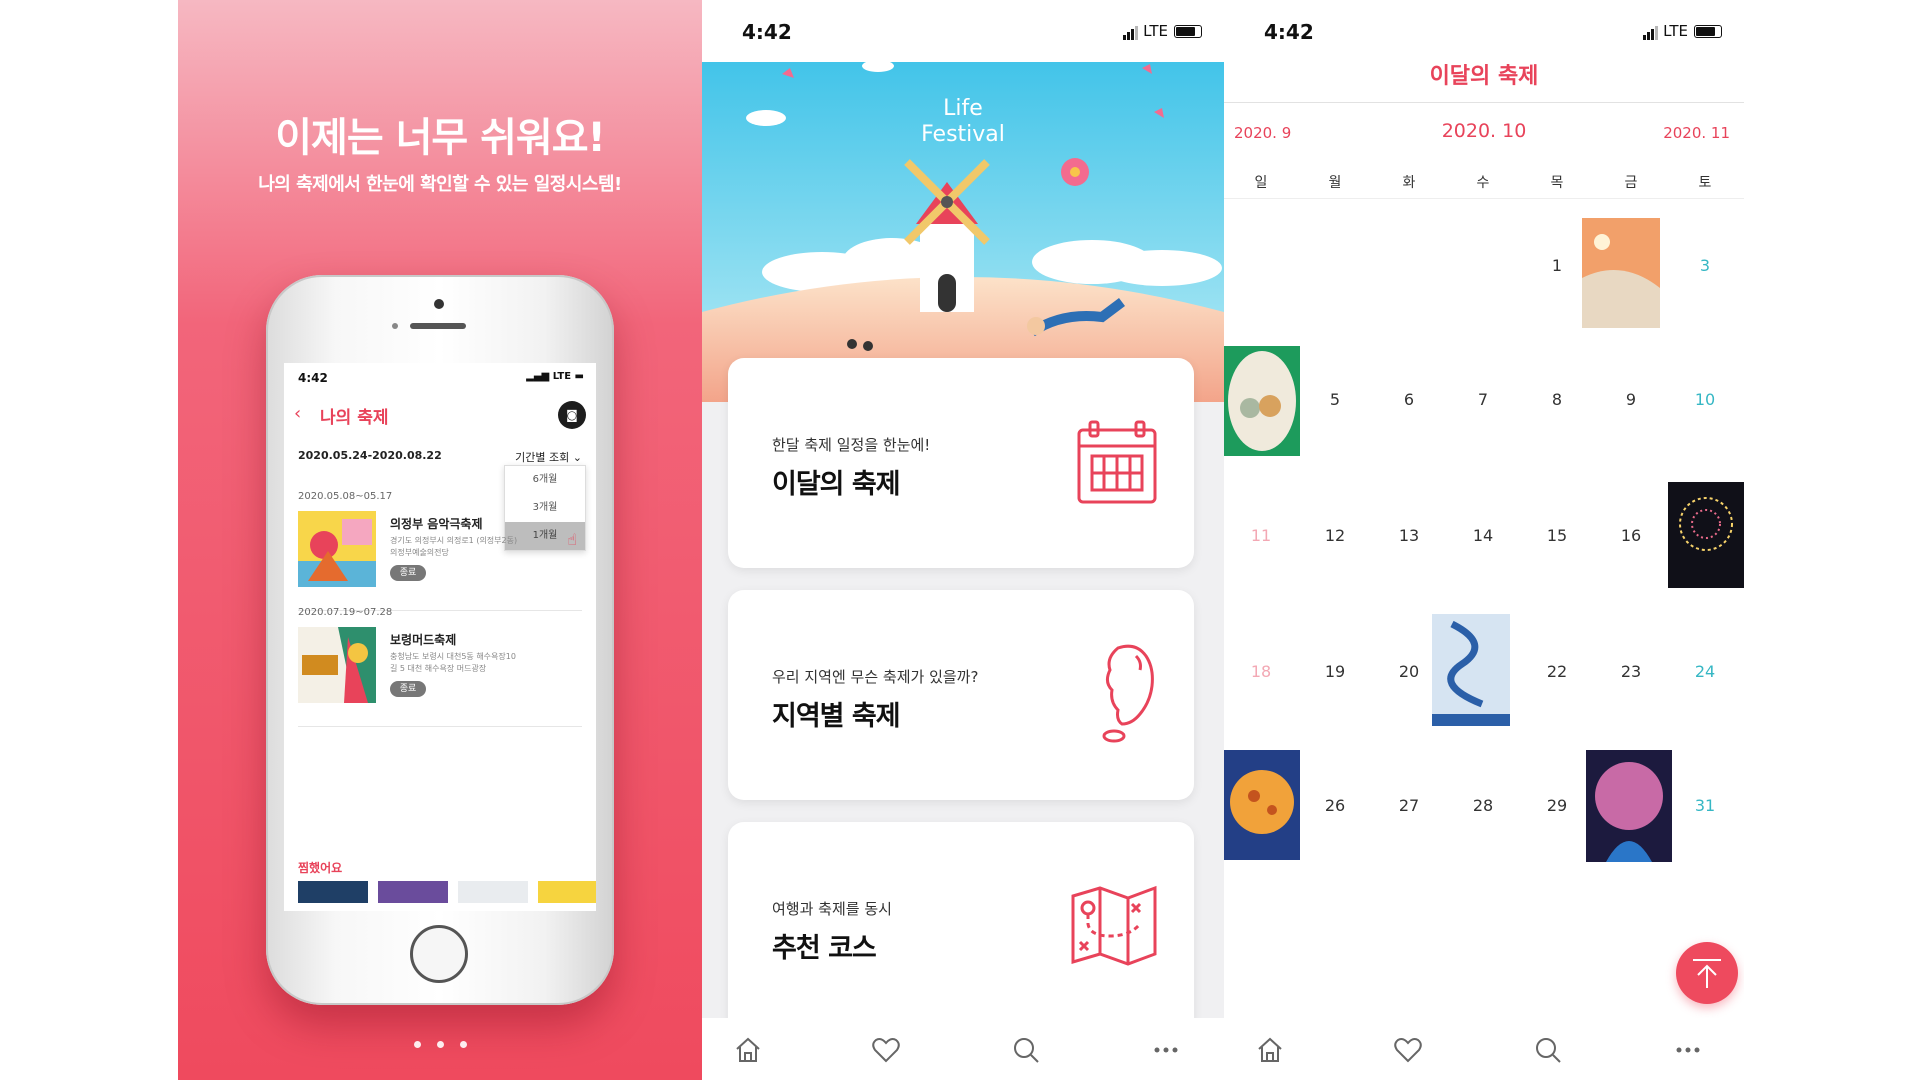 This screenshot has width=1920, height=1080. Describe the element at coordinates (1335, 183) in the screenshot. I see `weekday-mon: 월` at that location.